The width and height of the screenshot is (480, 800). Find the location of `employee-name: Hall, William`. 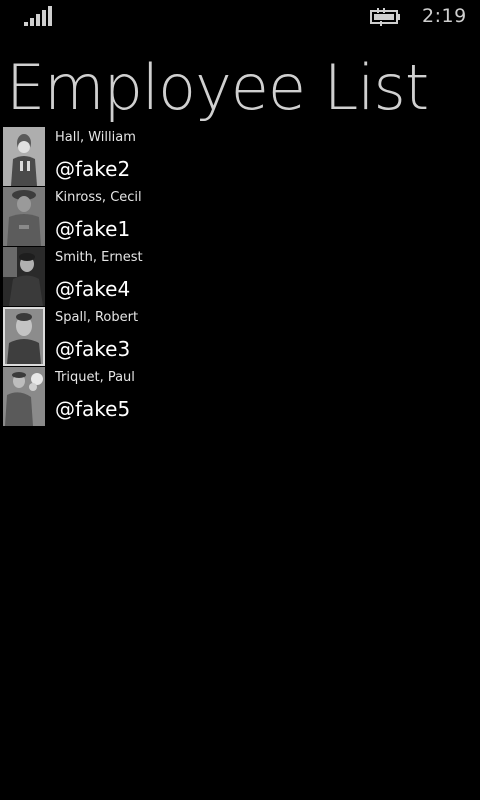

employee-name: Hall, William is located at coordinates (95, 137).